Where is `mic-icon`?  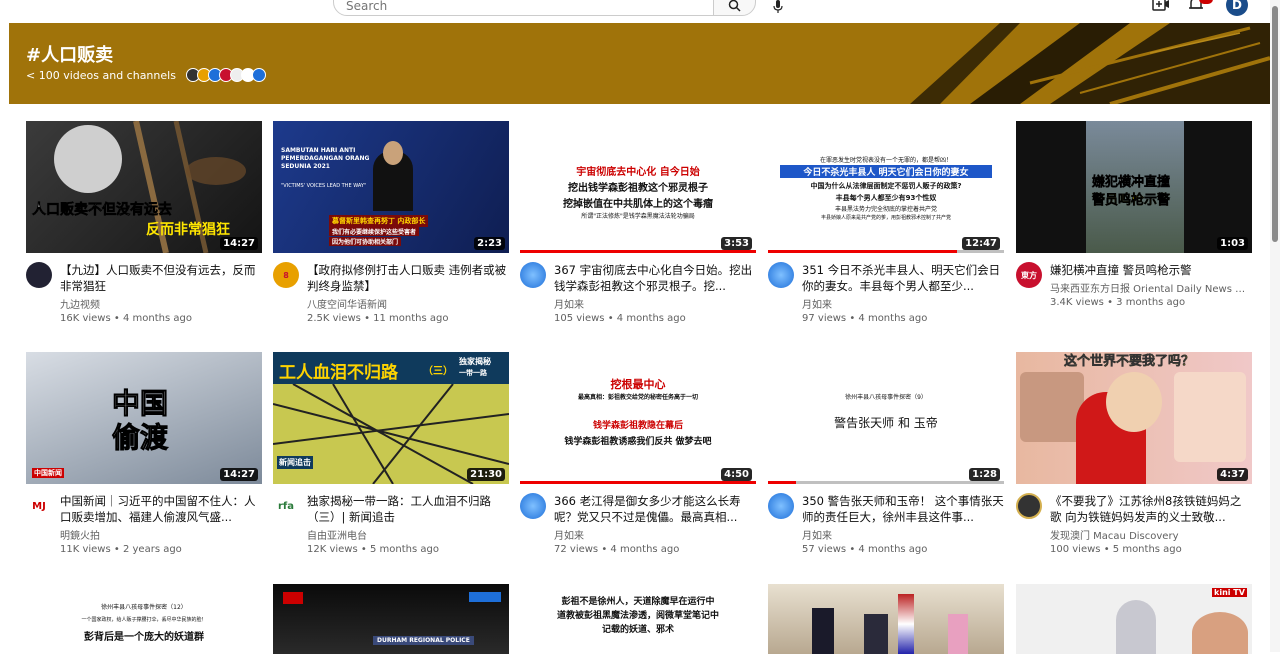 mic-icon is located at coordinates (778, 6).